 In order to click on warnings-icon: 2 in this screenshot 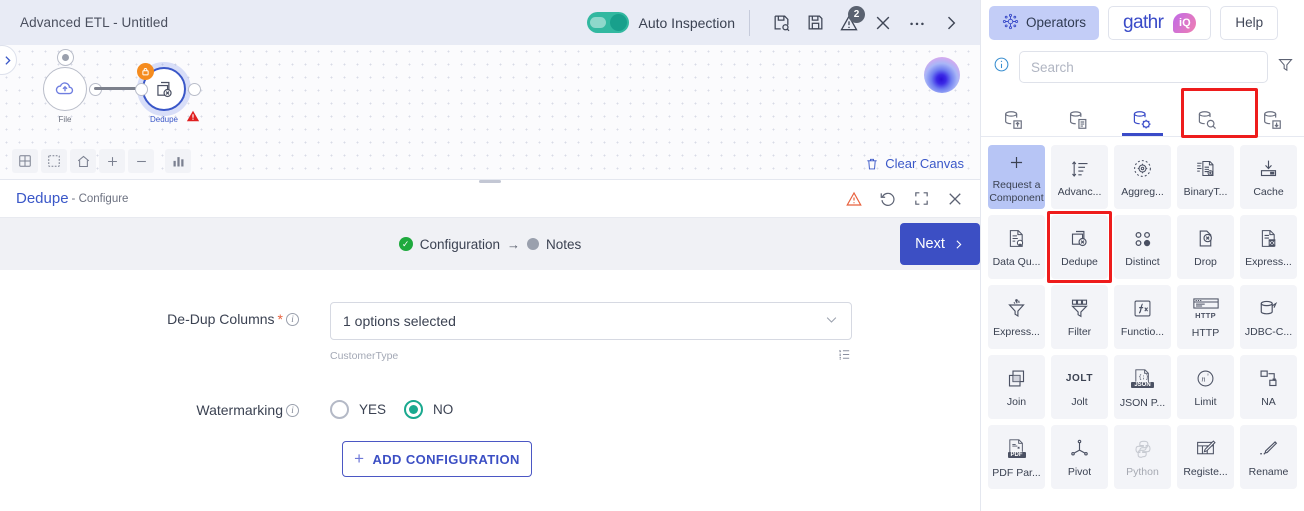, I will do `click(849, 21)`.